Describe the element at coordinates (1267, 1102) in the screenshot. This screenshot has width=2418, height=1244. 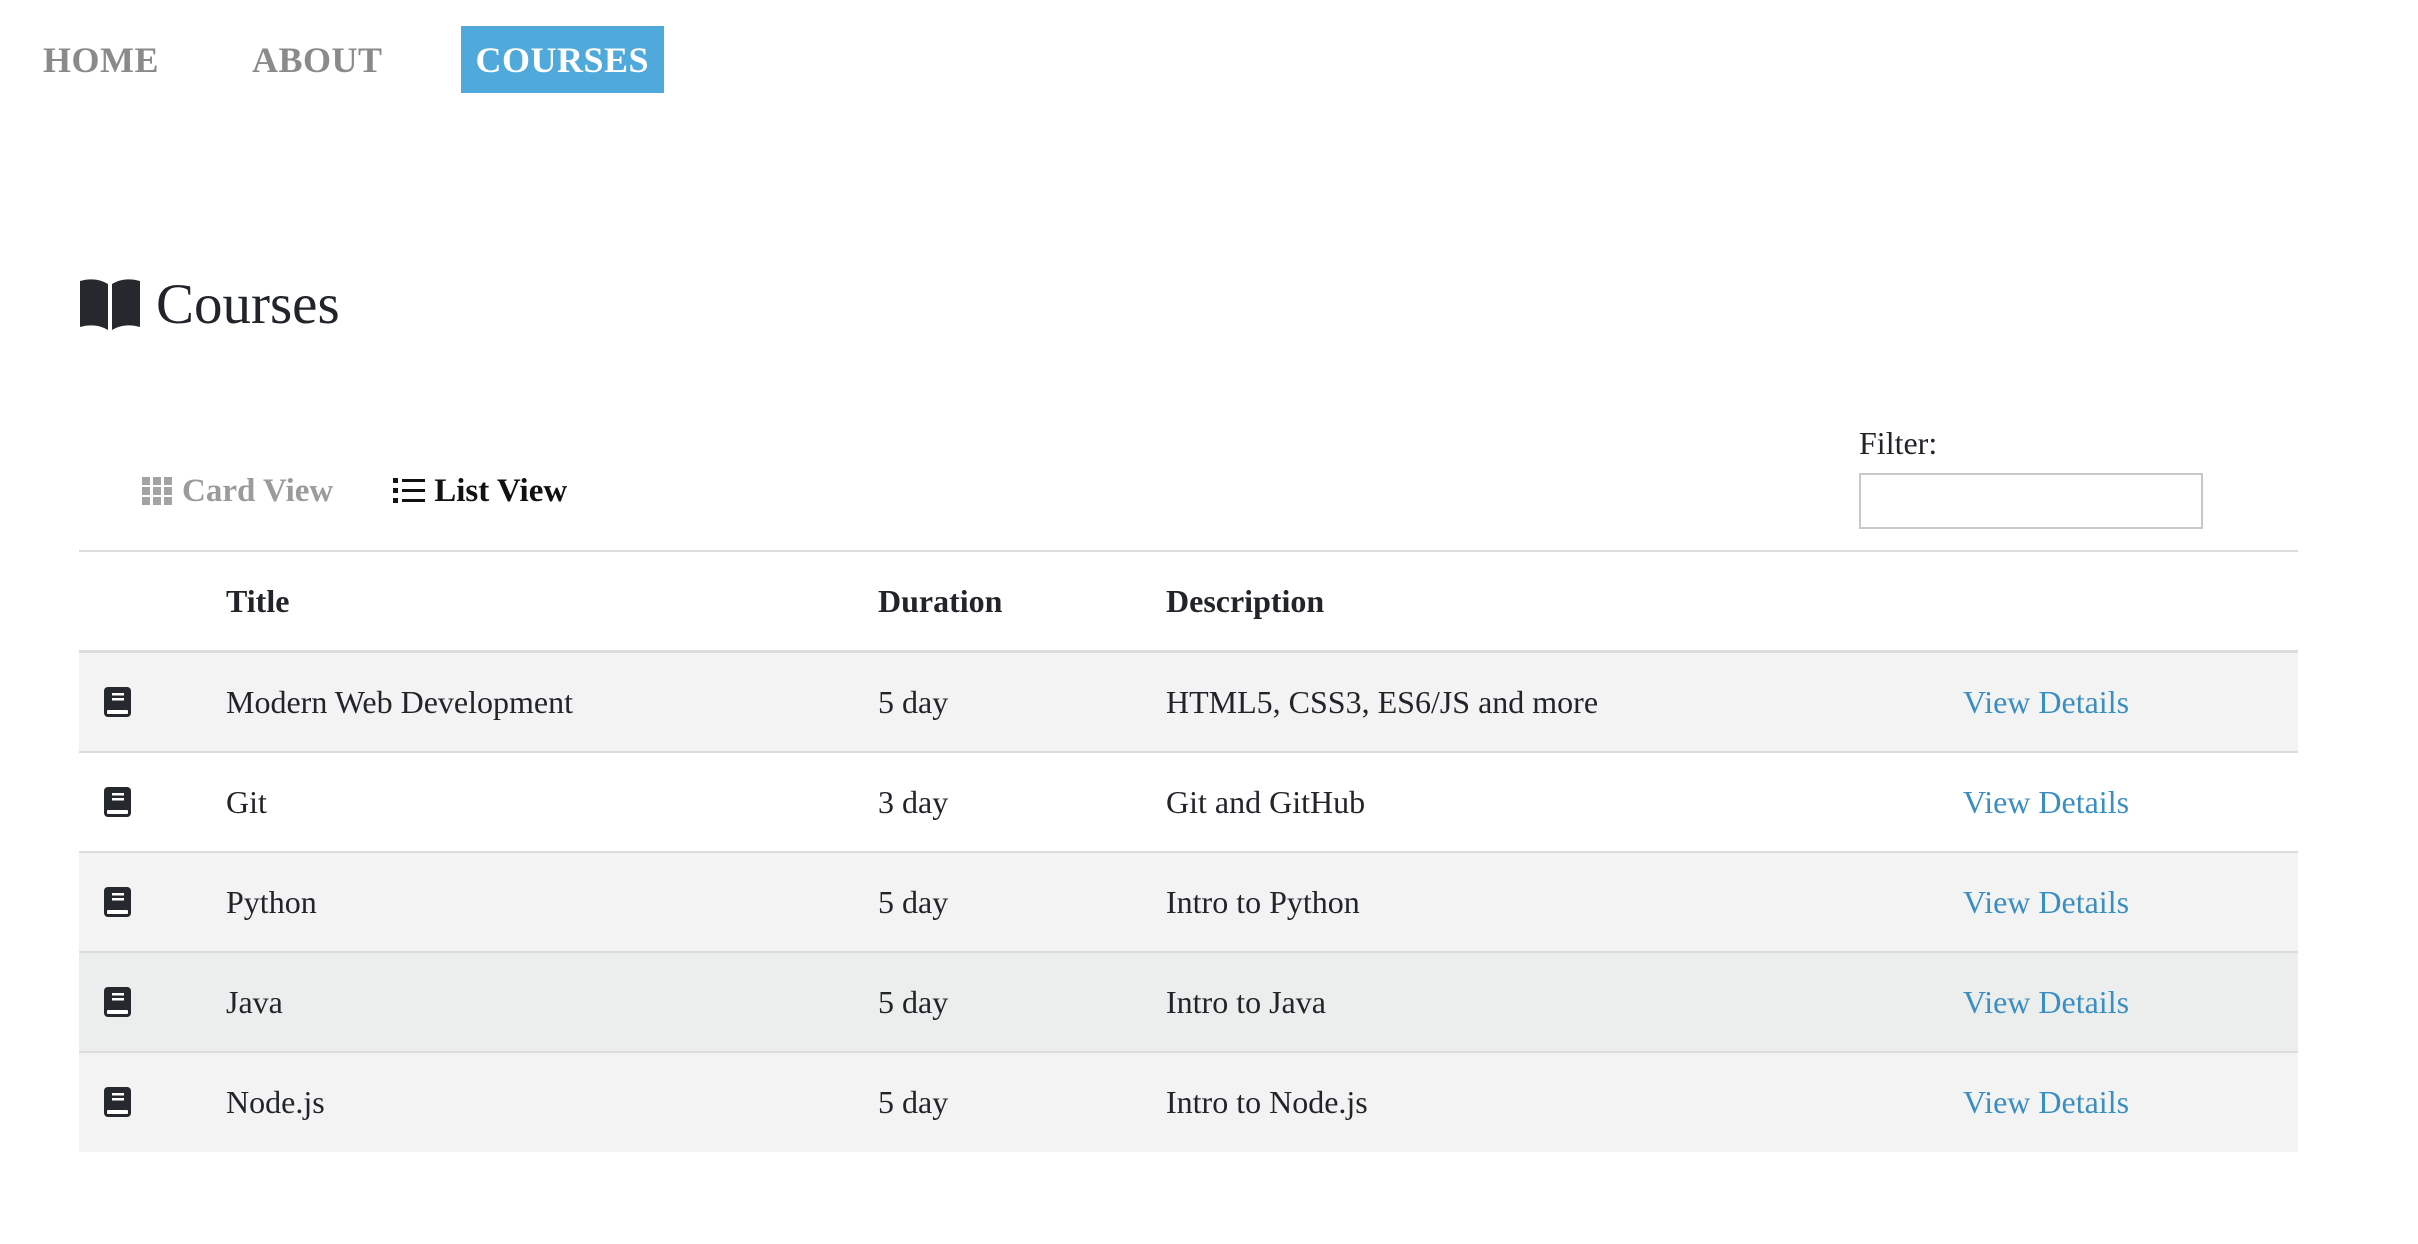
I see `course-description: Intro to Node.js` at that location.